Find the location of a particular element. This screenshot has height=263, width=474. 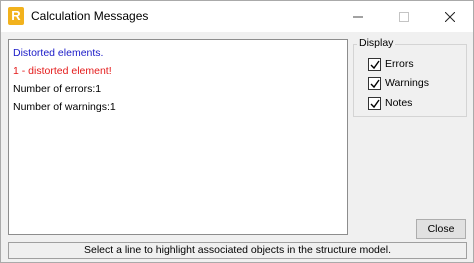

message-line: Number of warnings:1 is located at coordinates (178, 107).